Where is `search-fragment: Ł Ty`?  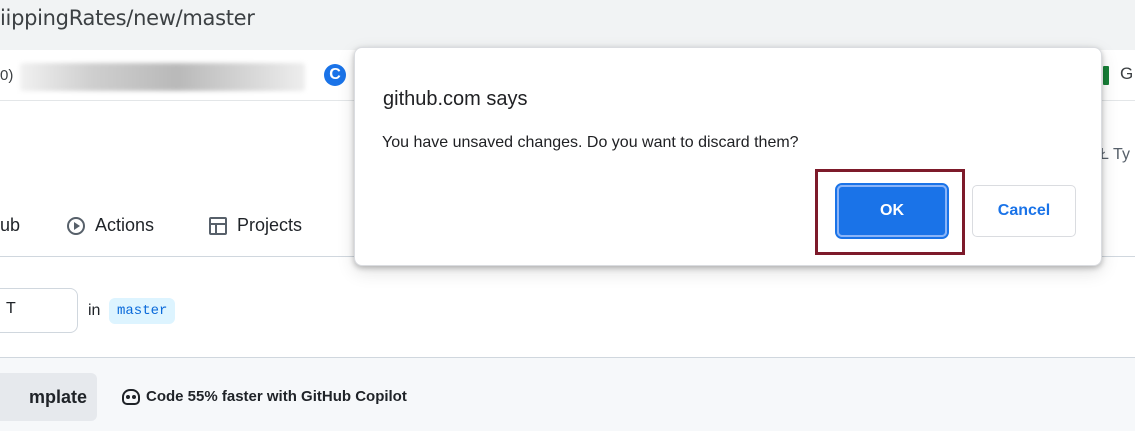
search-fragment: Ł Ty is located at coordinates (1115, 155).